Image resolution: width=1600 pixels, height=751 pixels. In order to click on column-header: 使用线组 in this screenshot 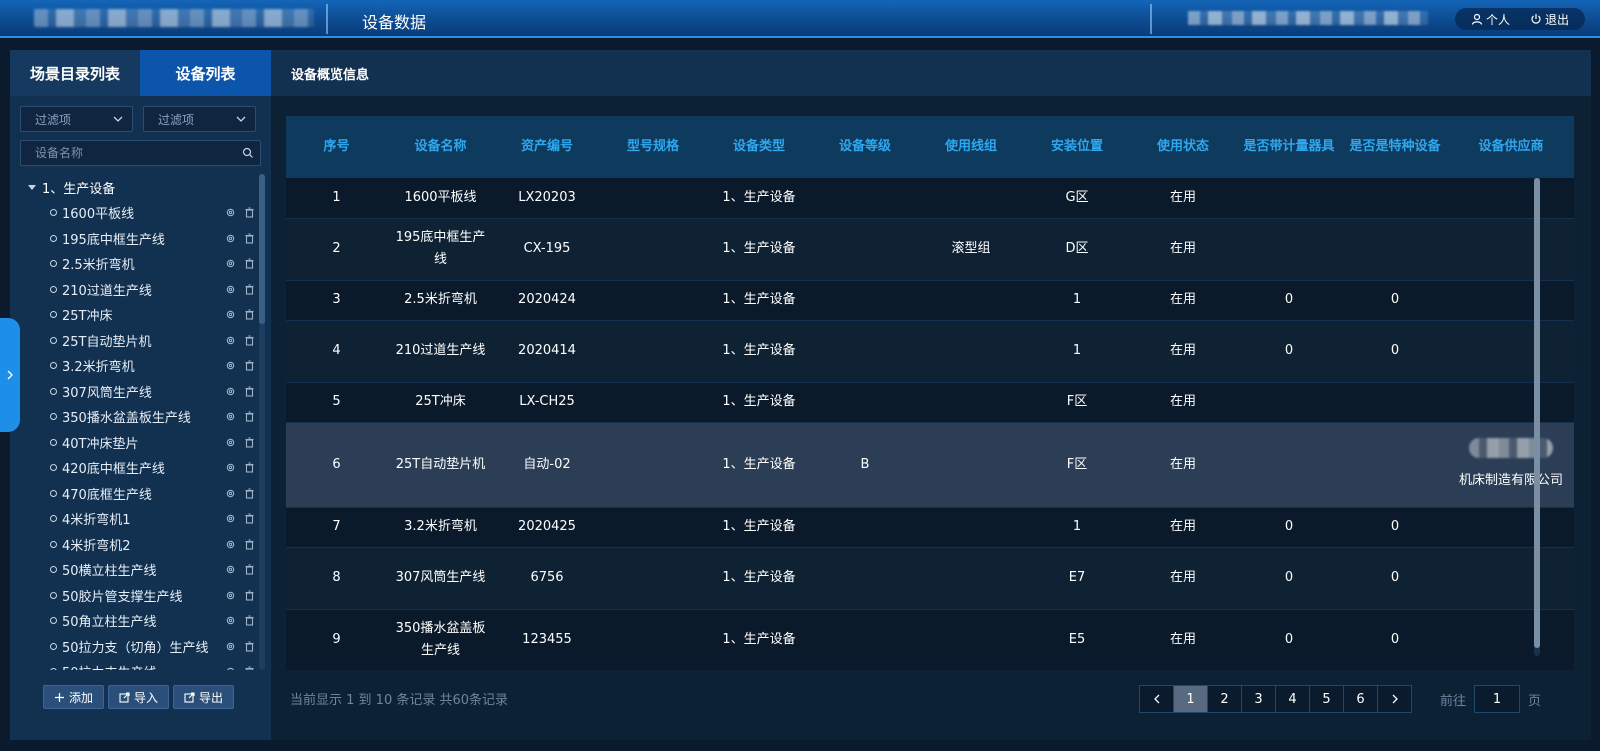, I will do `click(971, 147)`.